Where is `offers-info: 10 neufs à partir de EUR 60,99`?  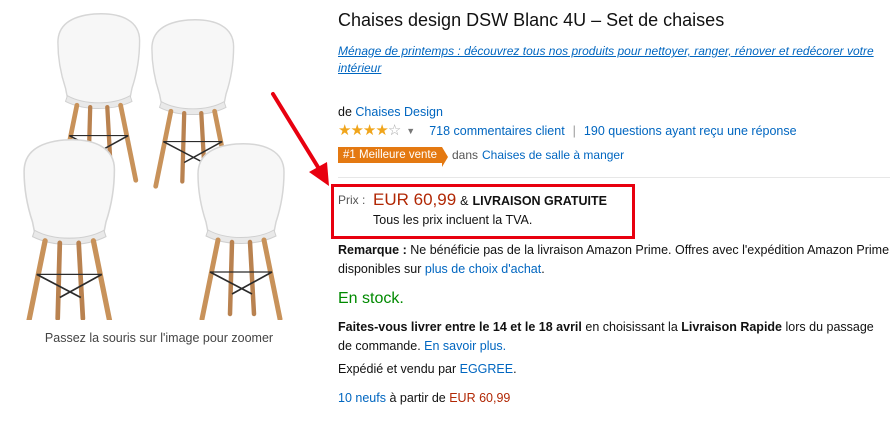 offers-info: 10 neufs à partir de EUR 60,99 is located at coordinates (424, 398).